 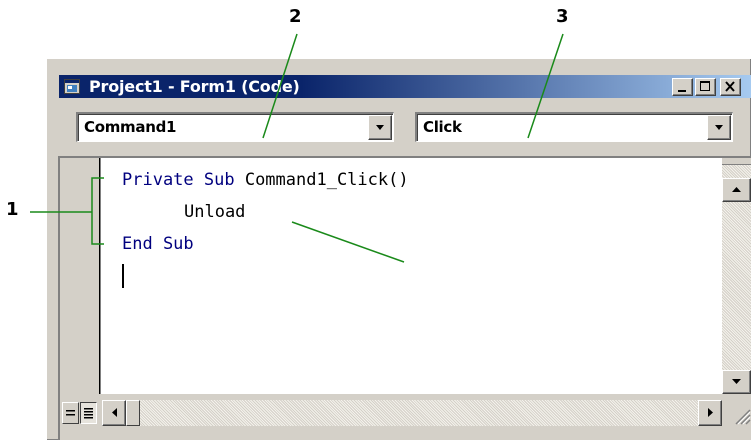 I want to click on callout-number-1: 1, so click(x=12, y=209).